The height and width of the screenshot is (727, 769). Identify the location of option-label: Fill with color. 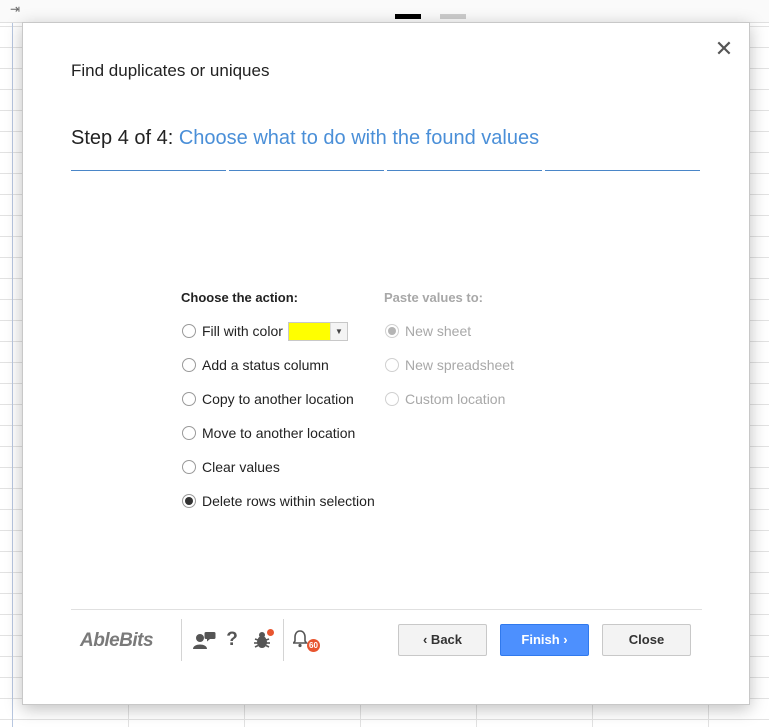
(242, 331).